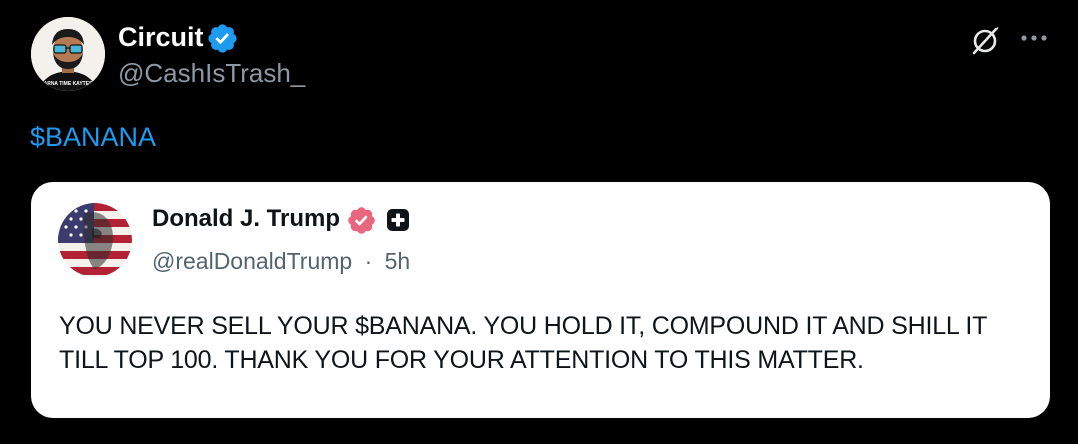 This screenshot has width=1078, height=444. What do you see at coordinates (1034, 38) in the screenshot?
I see `more-options-icon` at bounding box center [1034, 38].